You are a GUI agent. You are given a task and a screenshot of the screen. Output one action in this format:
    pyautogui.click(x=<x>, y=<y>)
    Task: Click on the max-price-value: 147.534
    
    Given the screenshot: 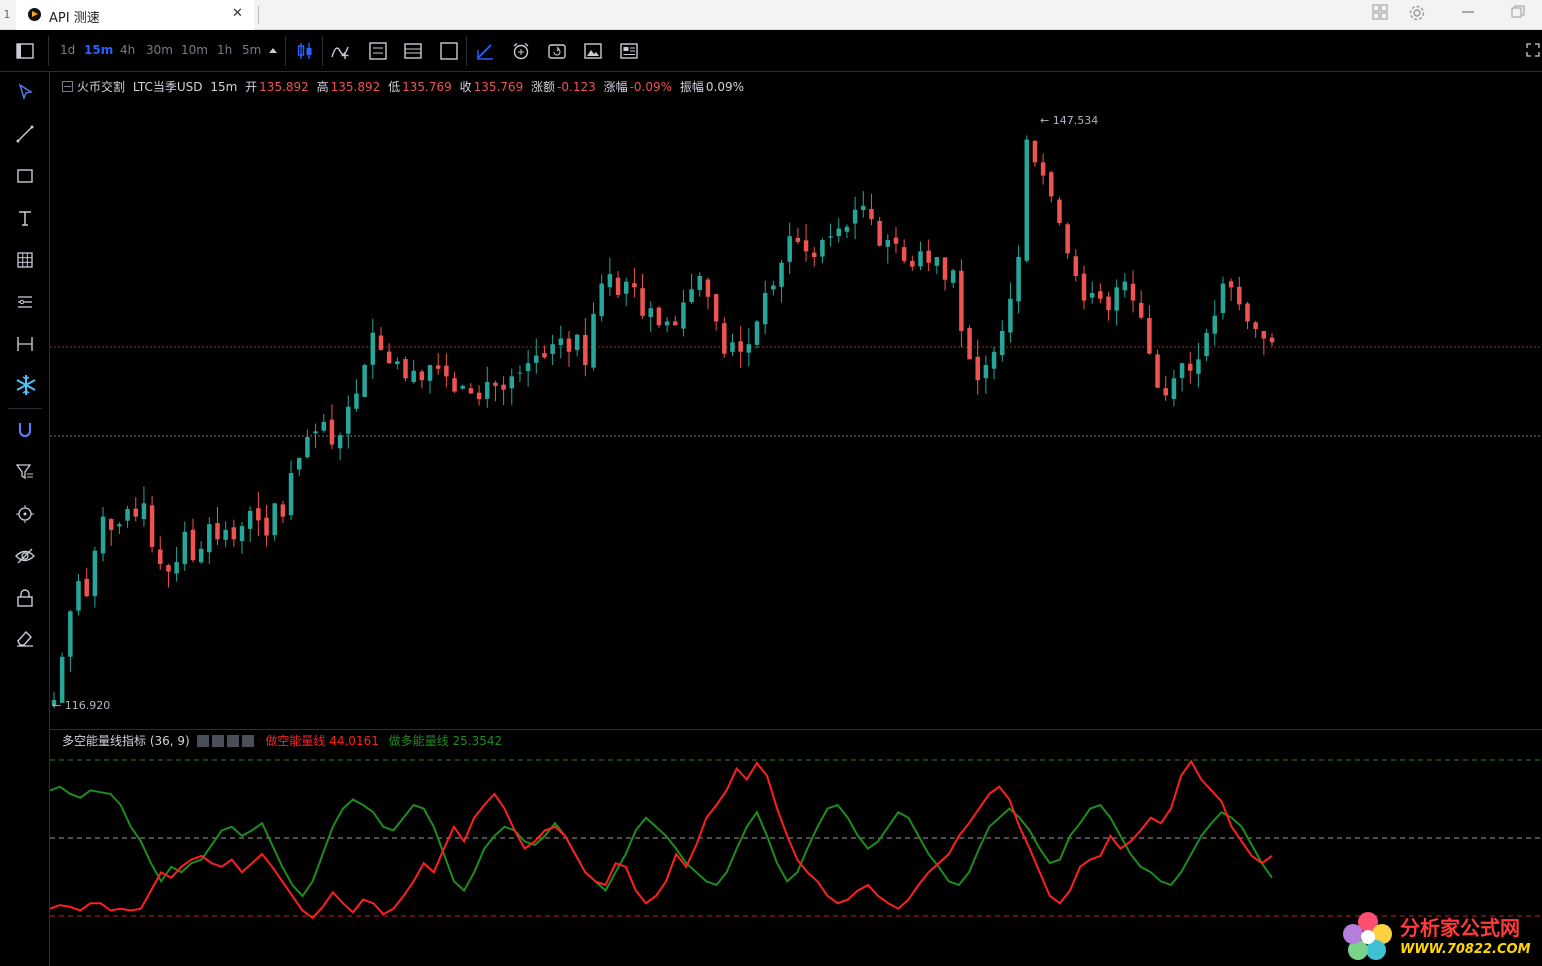 What is the action you would take?
    pyautogui.click(x=1075, y=120)
    